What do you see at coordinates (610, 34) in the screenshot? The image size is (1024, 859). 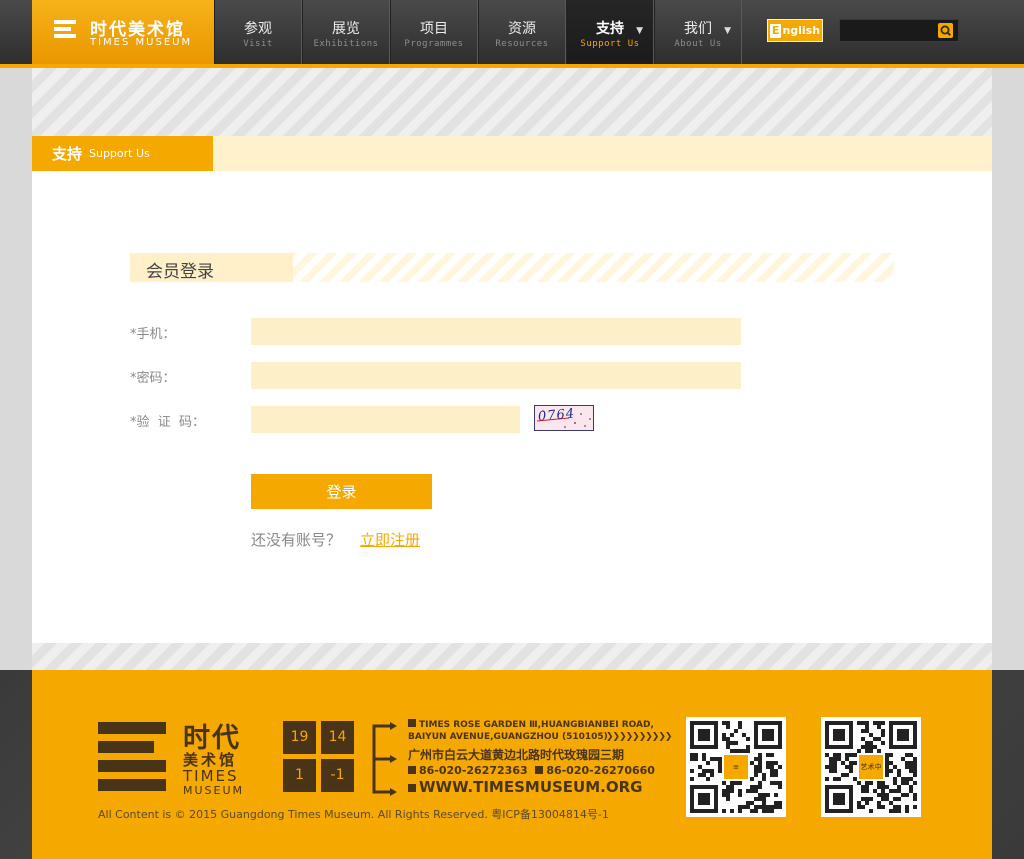 I see `nav-item-support: 支持 Support Us ▼` at bounding box center [610, 34].